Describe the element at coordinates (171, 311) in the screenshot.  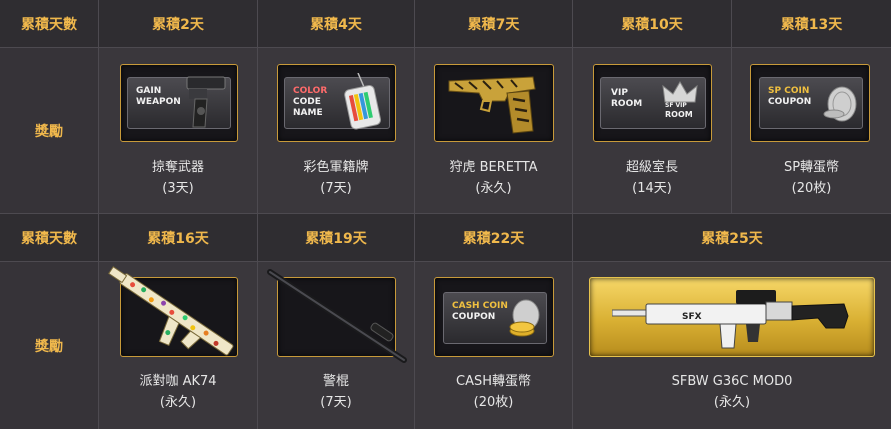
I see `party-ak74-icon` at that location.